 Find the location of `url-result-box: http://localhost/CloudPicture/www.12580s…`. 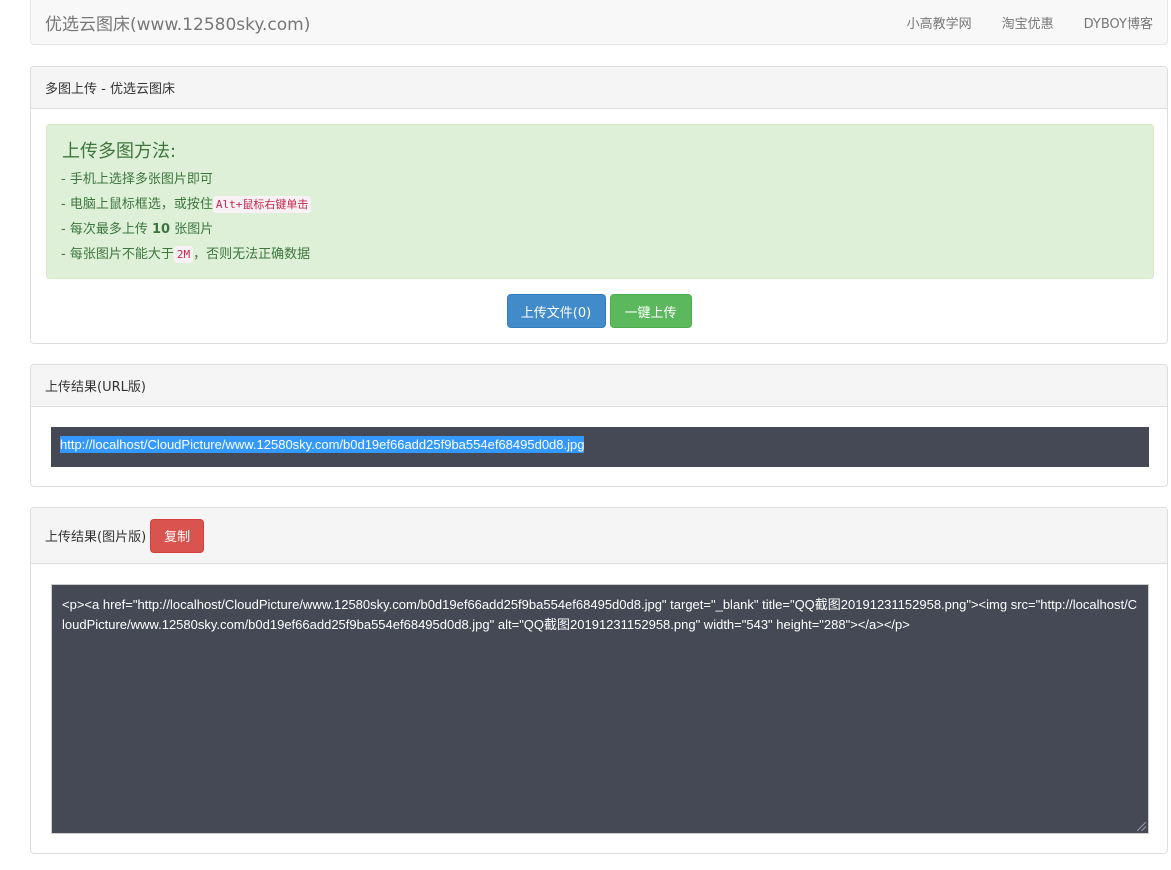

url-result-box: http://localhost/CloudPicture/www.12580s… is located at coordinates (600, 447).